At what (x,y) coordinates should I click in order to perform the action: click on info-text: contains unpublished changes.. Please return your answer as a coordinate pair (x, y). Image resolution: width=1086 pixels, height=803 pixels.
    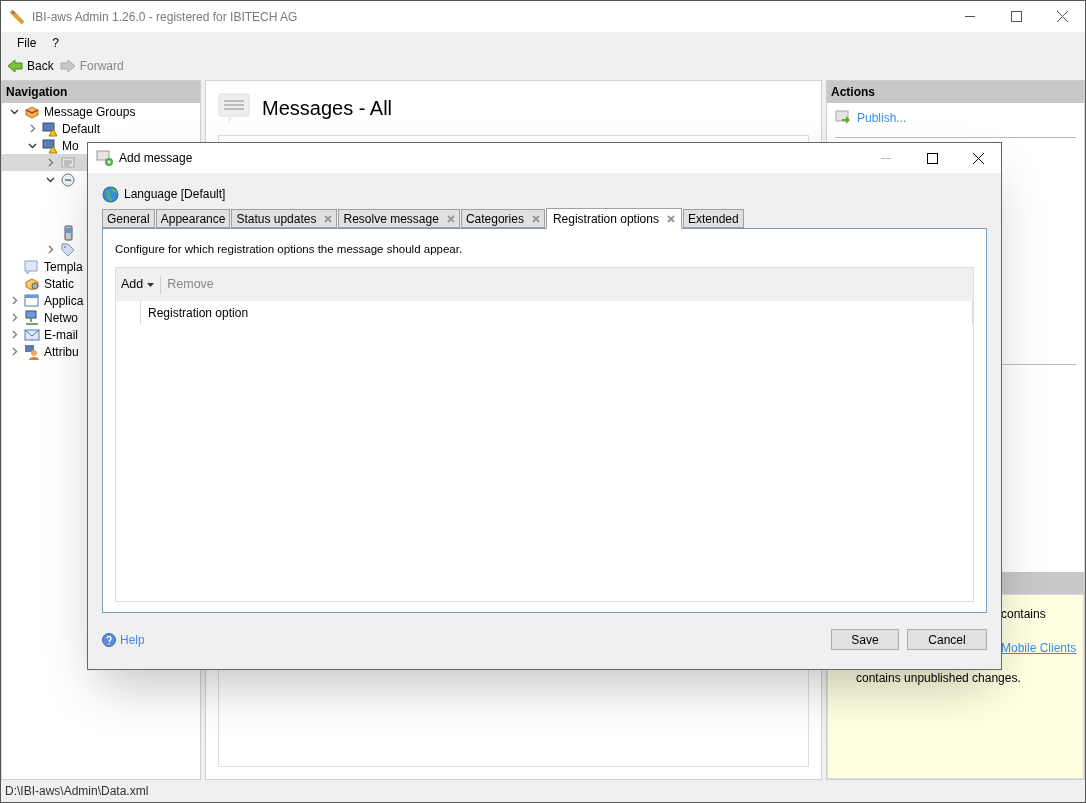
    Looking at the image, I should click on (939, 678).